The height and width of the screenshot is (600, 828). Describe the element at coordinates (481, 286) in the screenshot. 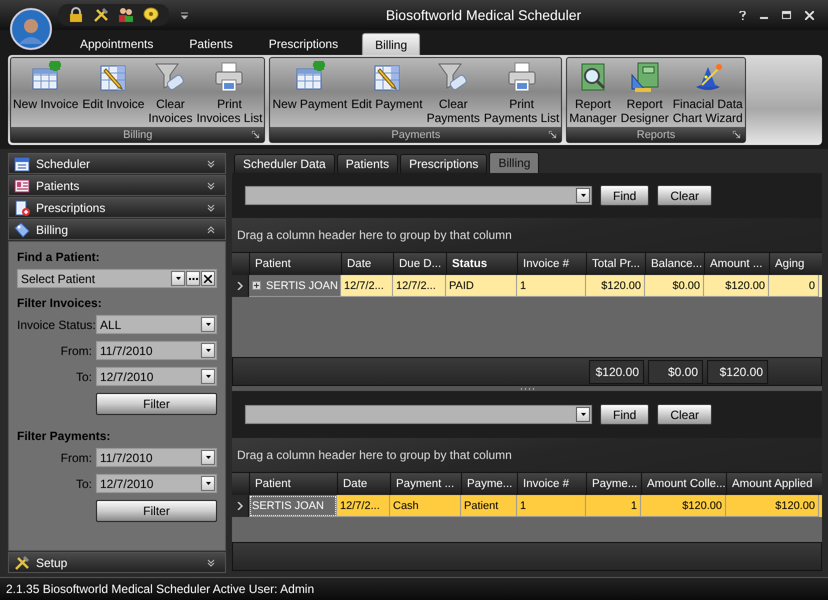

I see `table-cell: PAID` at that location.